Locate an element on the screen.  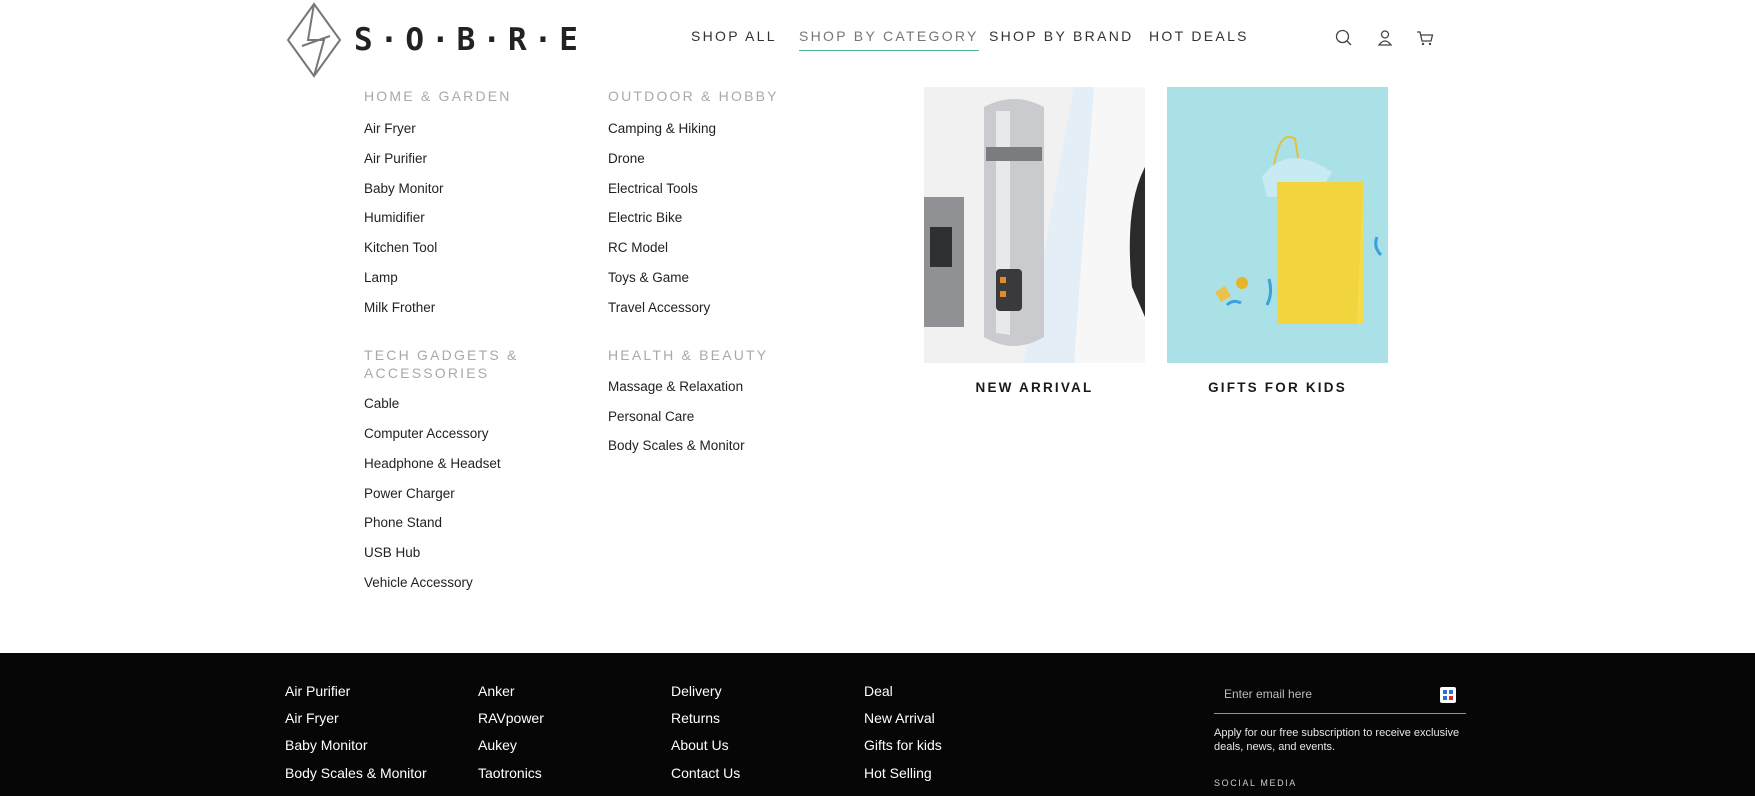
product-collage-image is located at coordinates (1034, 225).